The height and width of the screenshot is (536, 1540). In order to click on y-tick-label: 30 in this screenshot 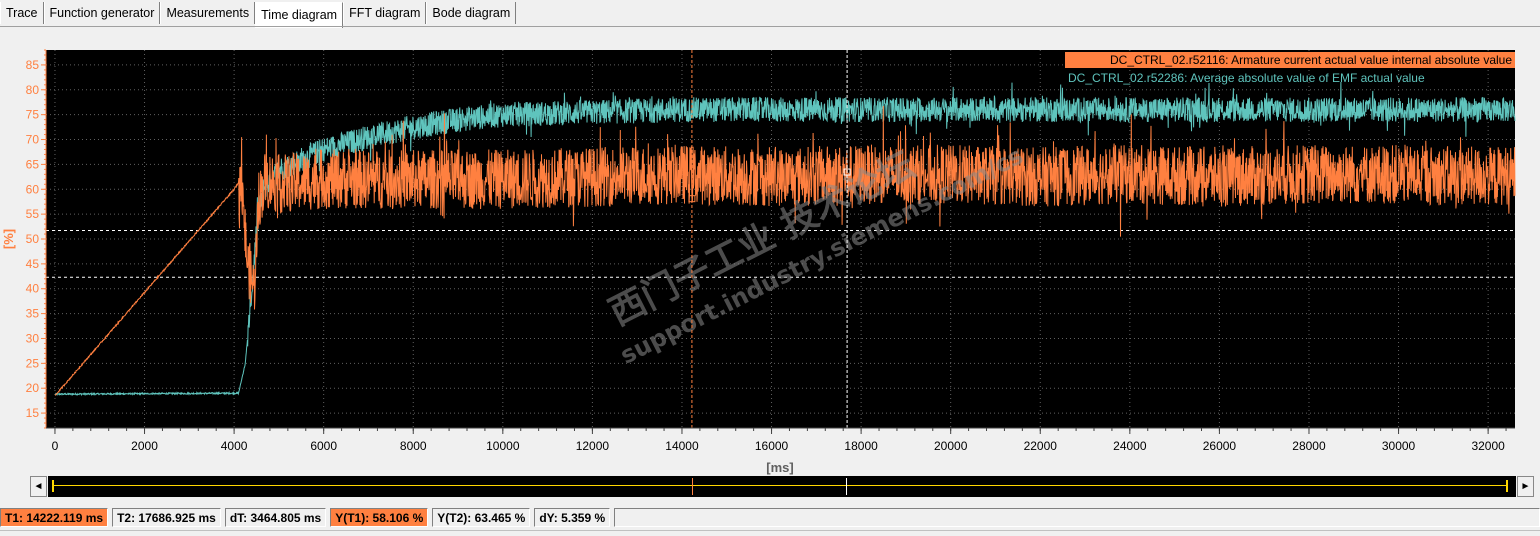, I will do `click(33, 338)`.